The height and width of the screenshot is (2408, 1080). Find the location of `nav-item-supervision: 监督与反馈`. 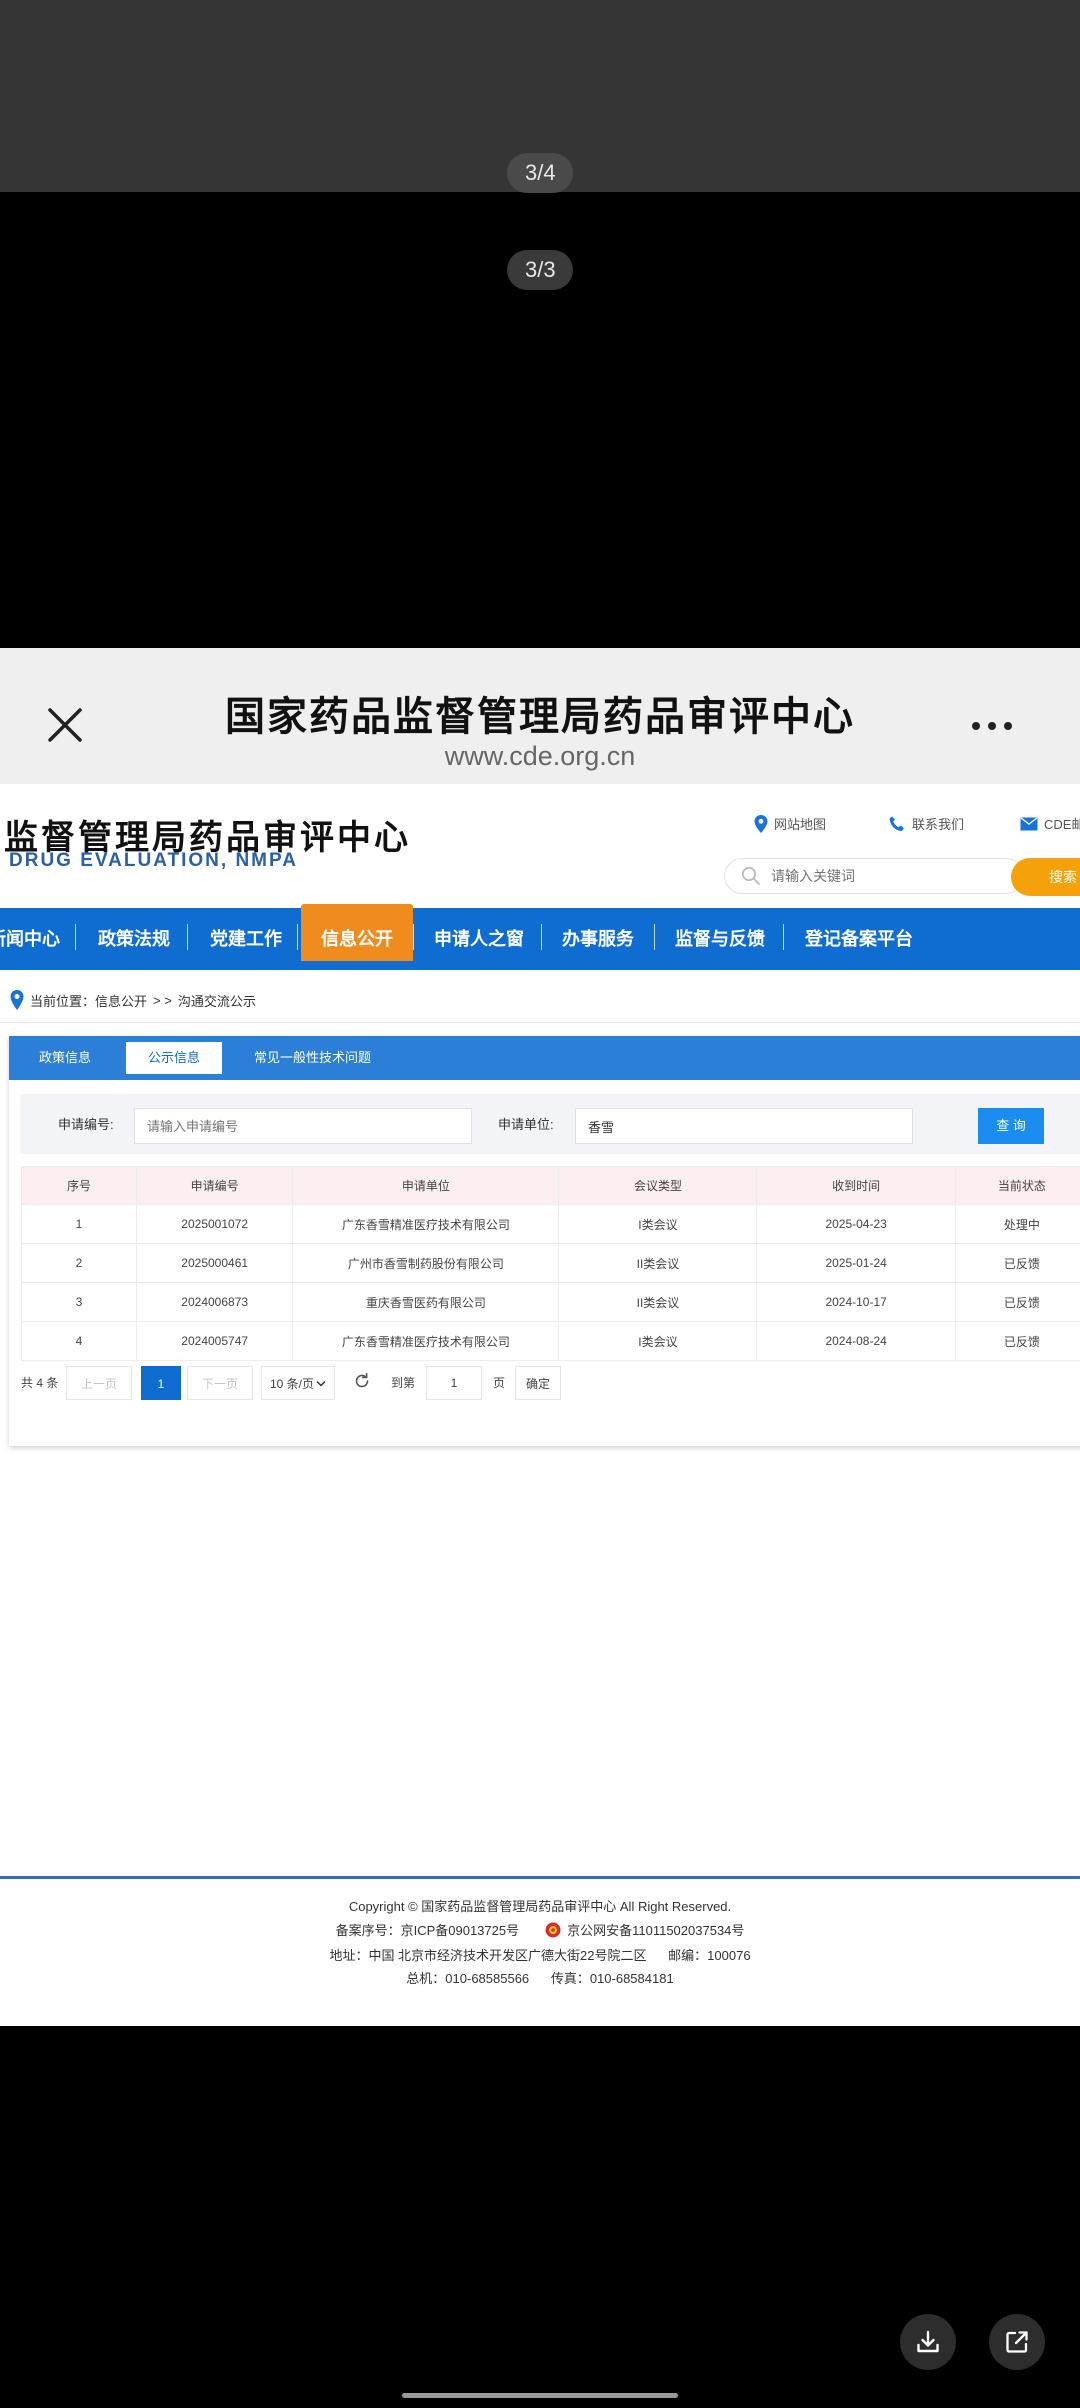

nav-item-supervision: 监督与反馈 is located at coordinates (720, 939).